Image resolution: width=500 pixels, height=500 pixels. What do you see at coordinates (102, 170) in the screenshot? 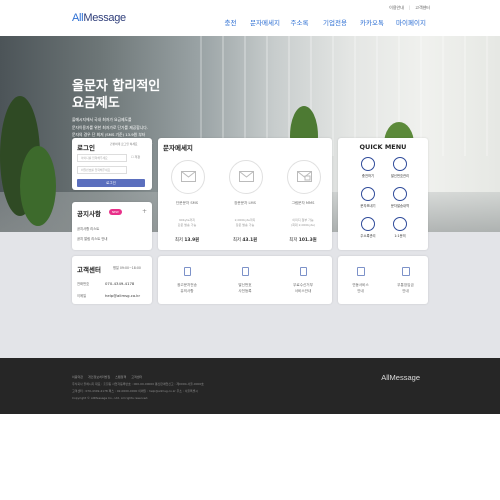
I see `password-input: 비밀번호를 입력해주세요` at bounding box center [102, 170].